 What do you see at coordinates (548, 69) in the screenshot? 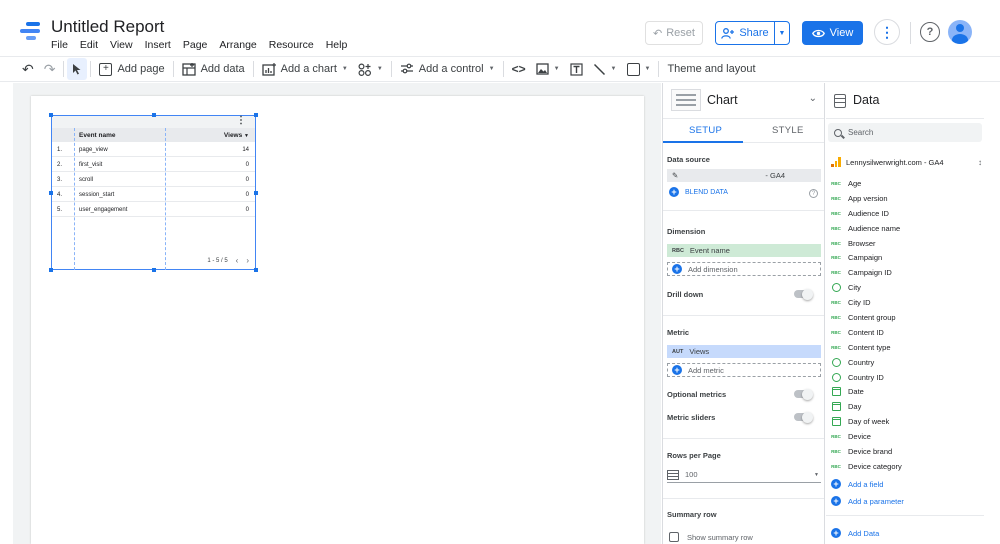
I see `image-button: ▼` at bounding box center [548, 69].